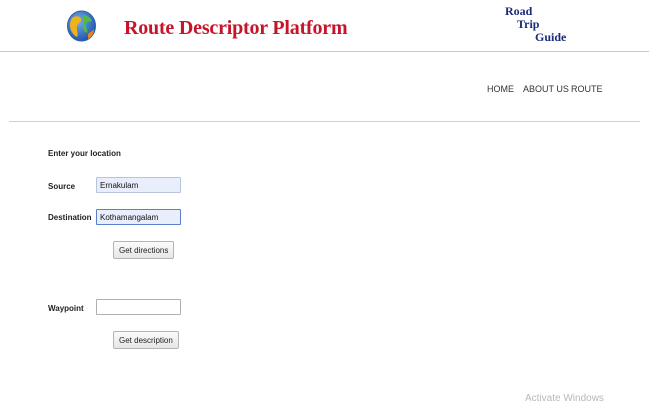  I want to click on destination-input, so click(138, 217).